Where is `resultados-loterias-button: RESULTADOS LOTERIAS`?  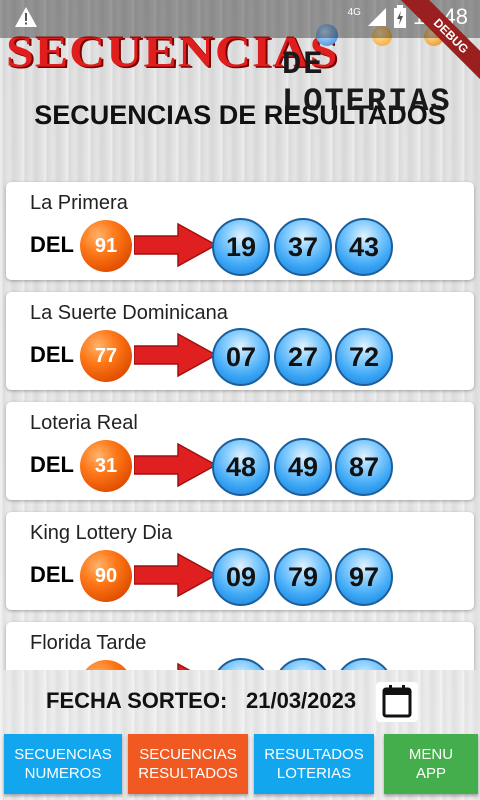 resultados-loterias-button: RESULTADOS LOTERIAS is located at coordinates (314, 764).